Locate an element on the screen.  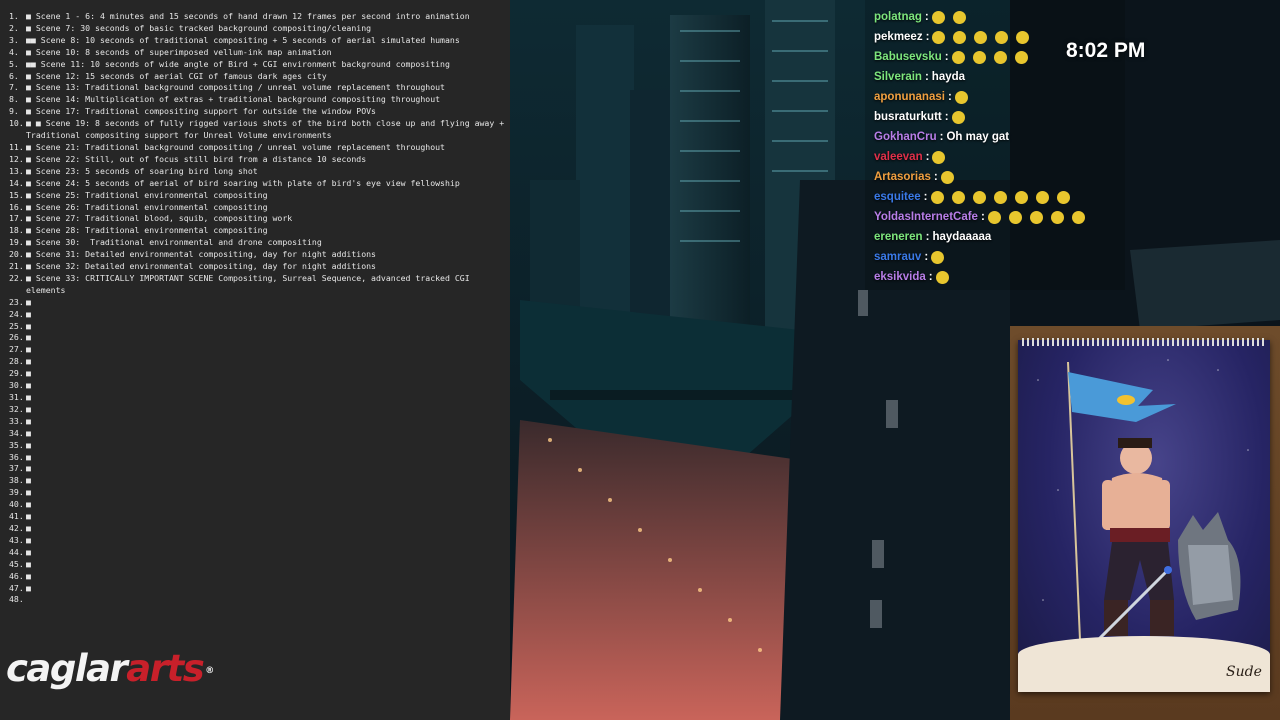
note-item: 32. ■ is located at coordinates (258, 410).